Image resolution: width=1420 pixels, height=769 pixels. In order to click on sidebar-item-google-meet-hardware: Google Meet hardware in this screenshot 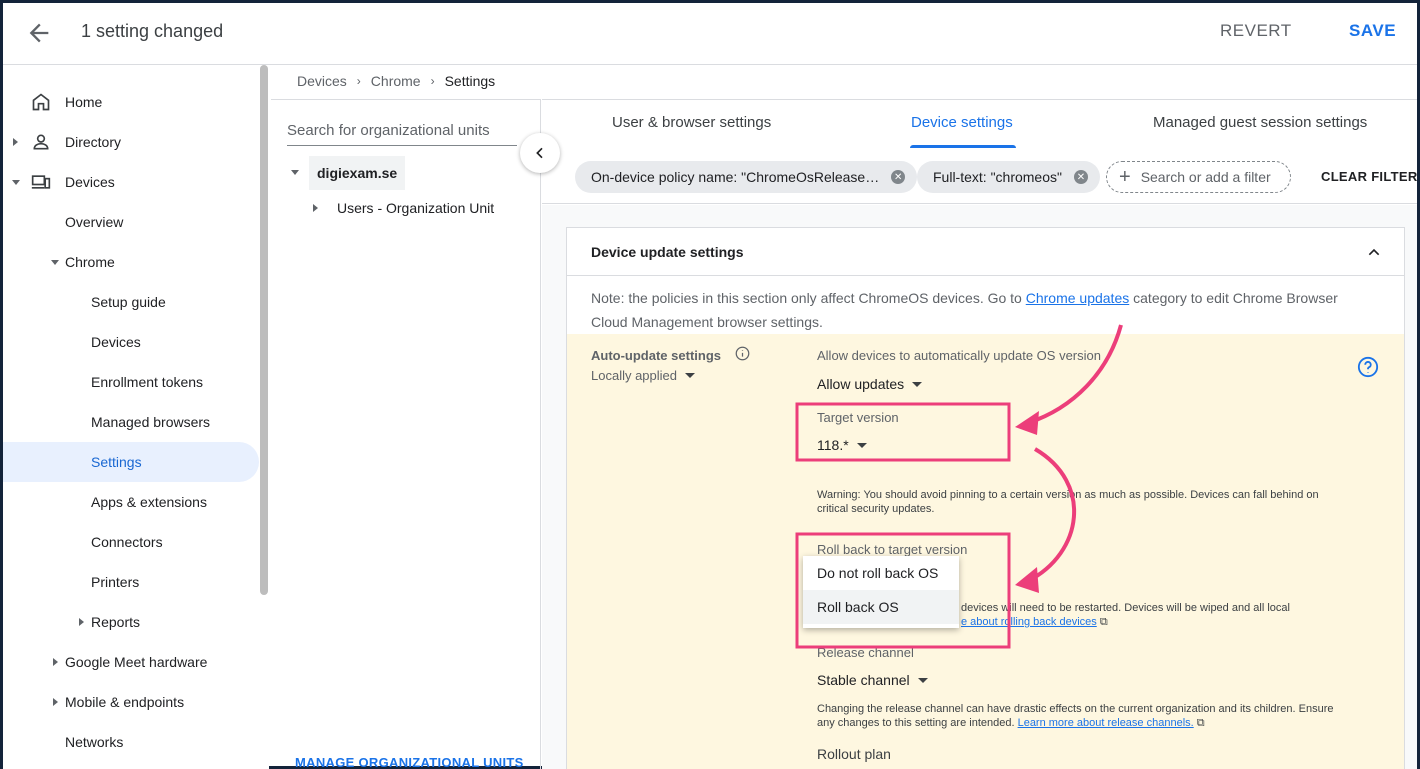, I will do `click(132, 662)`.